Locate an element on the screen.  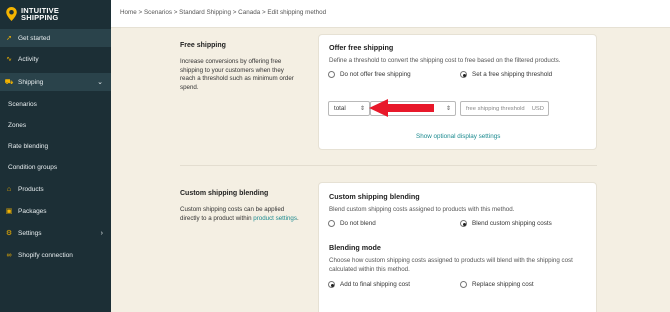
location-pin-icon is located at coordinates (11, 14).